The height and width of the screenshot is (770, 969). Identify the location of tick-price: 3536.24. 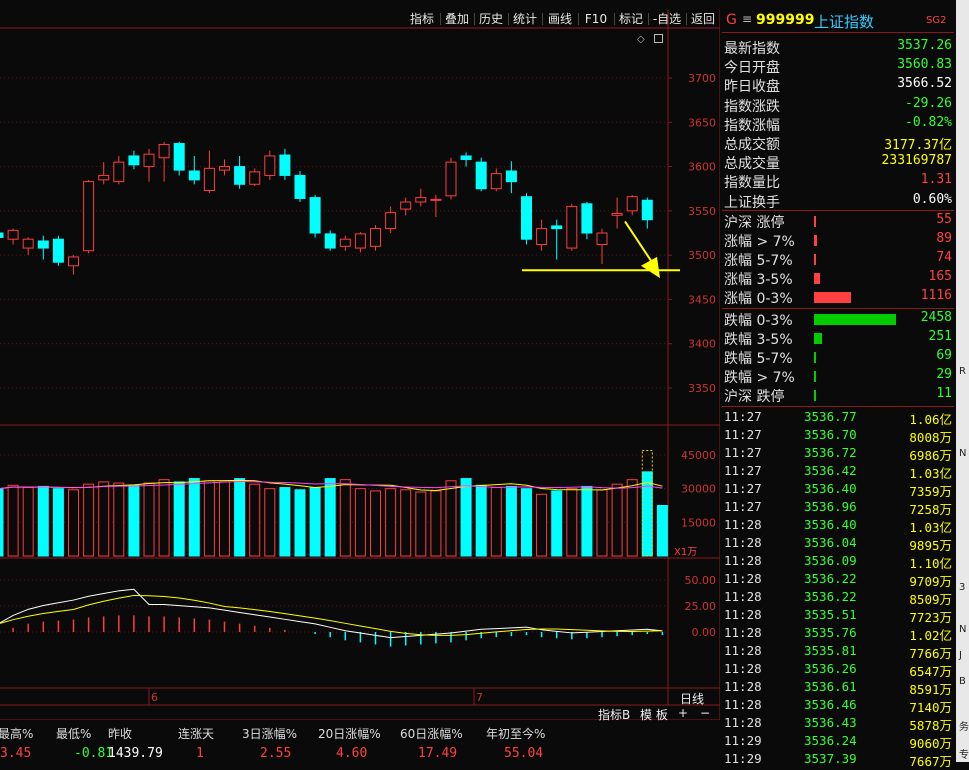
(830, 740).